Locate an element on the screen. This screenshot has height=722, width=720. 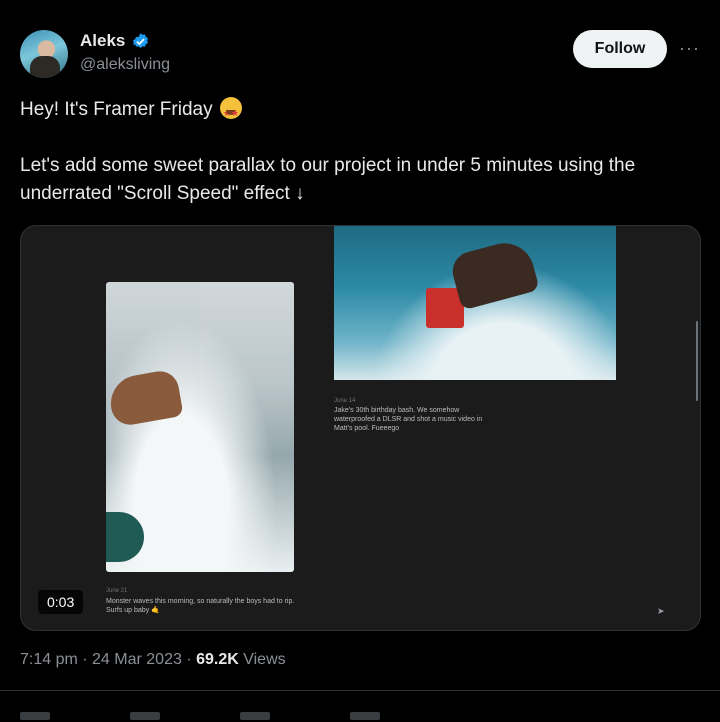
divider is located at coordinates (360, 690).